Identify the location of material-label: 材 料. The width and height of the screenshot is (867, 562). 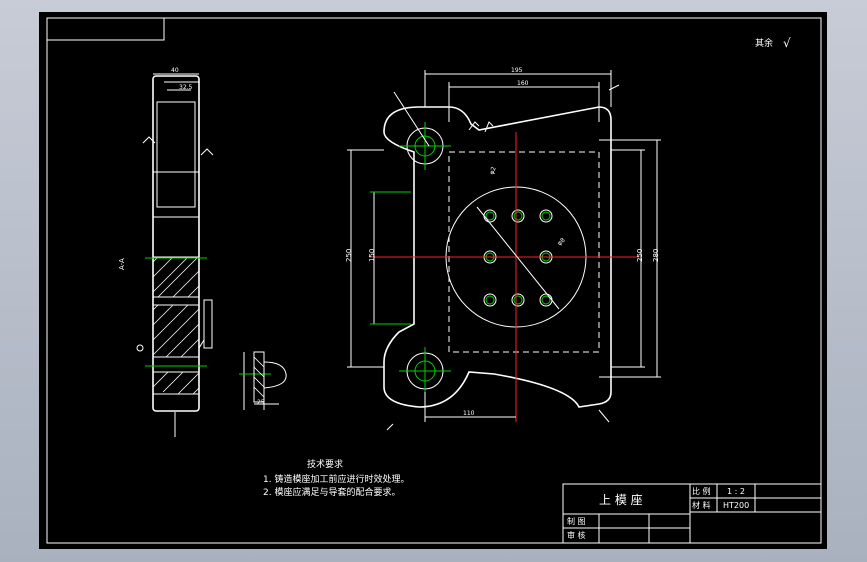
(701, 505).